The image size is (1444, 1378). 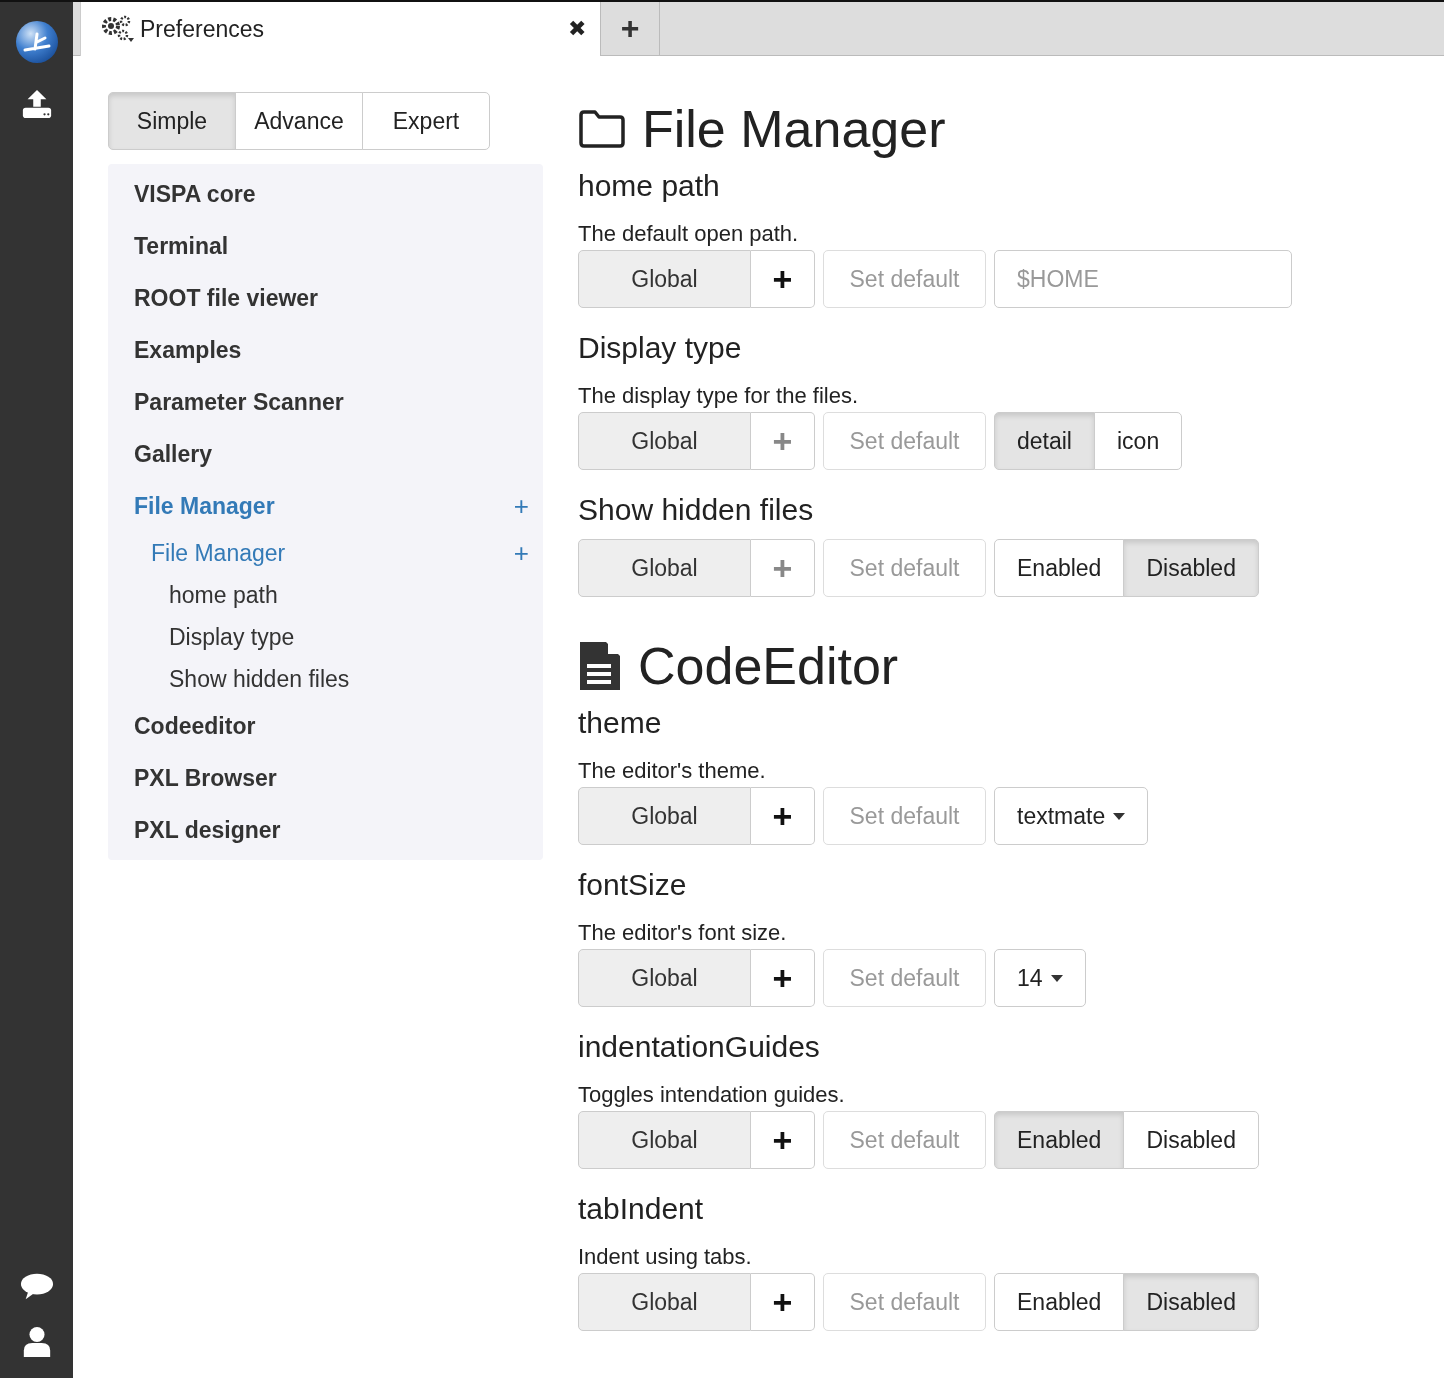 What do you see at coordinates (331, 830) in the screenshot?
I see `nav-item: PXL designer` at bounding box center [331, 830].